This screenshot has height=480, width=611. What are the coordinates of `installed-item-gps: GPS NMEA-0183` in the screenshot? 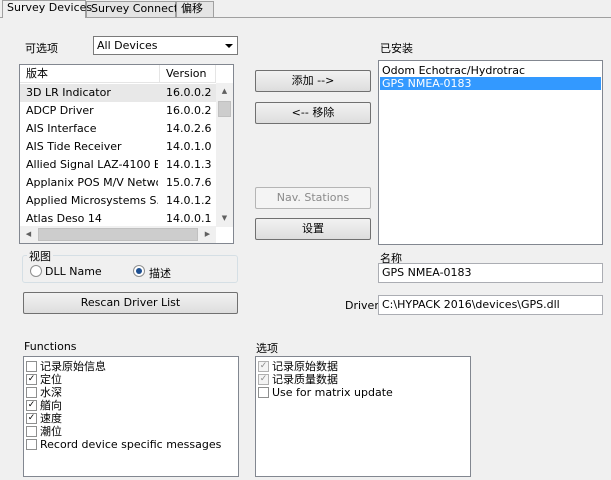 It's located at (490, 83).